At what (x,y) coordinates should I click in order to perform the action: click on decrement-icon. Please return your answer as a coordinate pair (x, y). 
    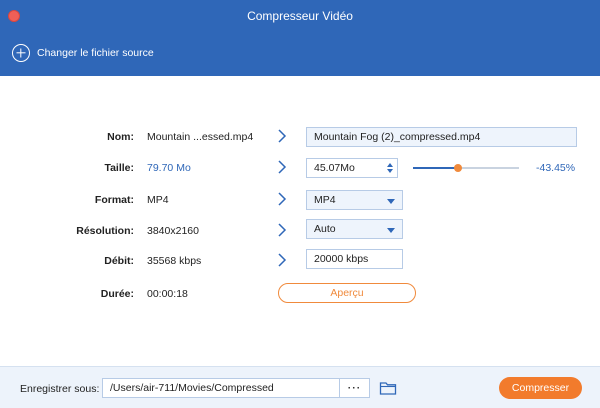
    Looking at the image, I should click on (390, 171).